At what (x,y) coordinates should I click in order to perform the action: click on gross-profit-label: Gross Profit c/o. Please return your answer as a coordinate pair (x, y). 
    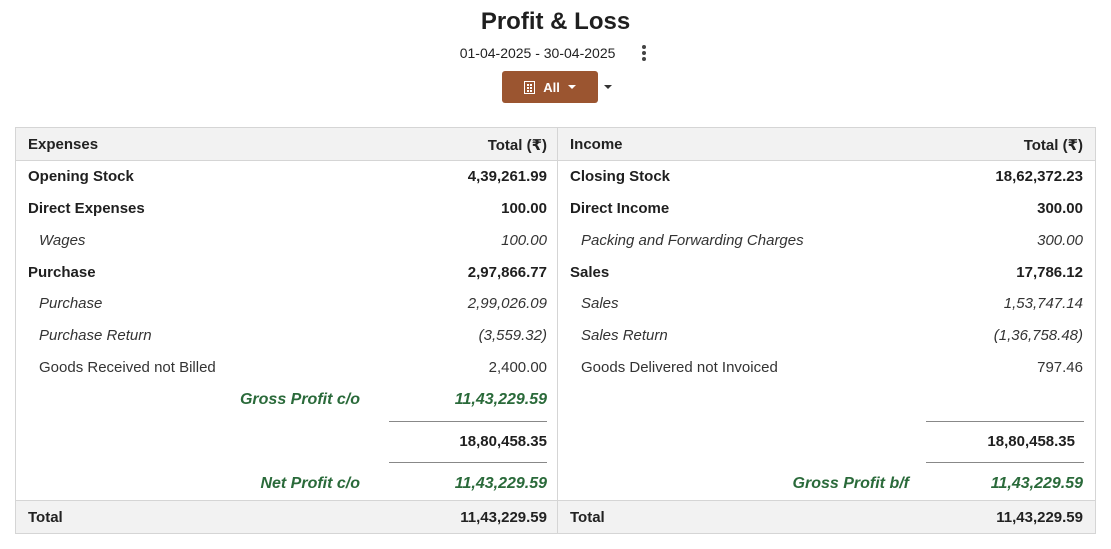
    Looking at the image, I should click on (299, 399).